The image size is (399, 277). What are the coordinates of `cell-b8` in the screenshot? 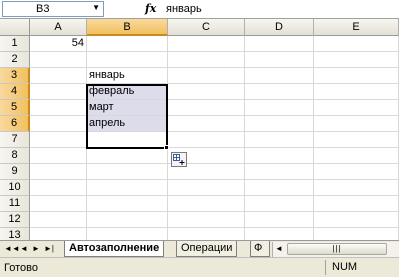 It's located at (127, 156).